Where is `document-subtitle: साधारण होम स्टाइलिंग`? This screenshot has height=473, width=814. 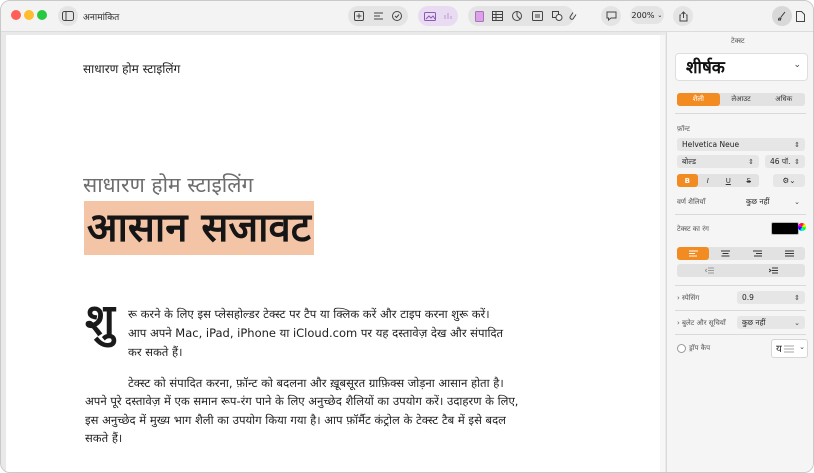 document-subtitle: साधारण होम स्टाइलिंग is located at coordinates (168, 185).